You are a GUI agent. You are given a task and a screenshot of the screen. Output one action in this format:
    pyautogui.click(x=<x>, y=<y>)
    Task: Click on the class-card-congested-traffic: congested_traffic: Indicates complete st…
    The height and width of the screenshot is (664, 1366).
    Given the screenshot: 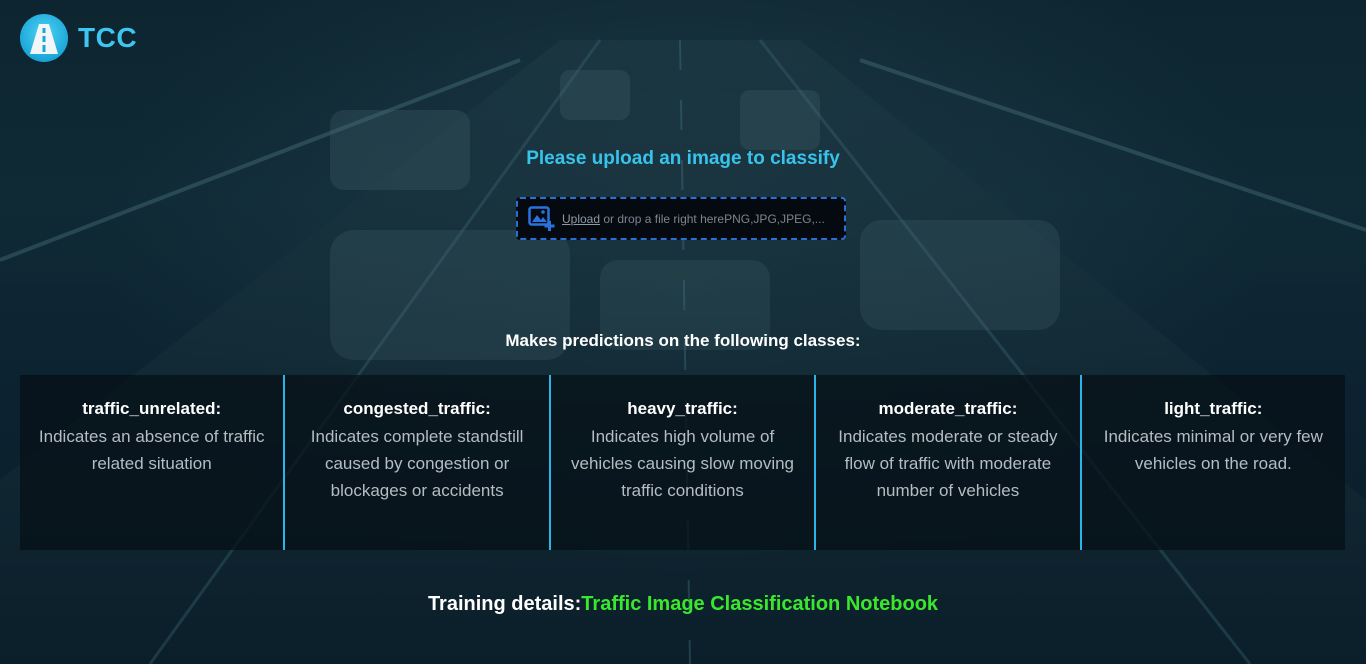 What is the action you would take?
    pyautogui.click(x=418, y=462)
    